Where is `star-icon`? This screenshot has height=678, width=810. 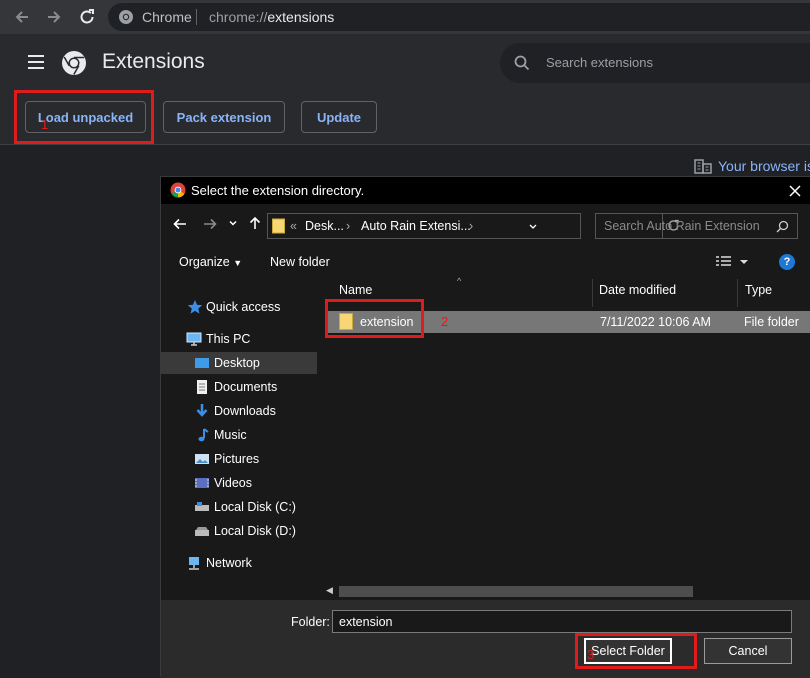 star-icon is located at coordinates (195, 307).